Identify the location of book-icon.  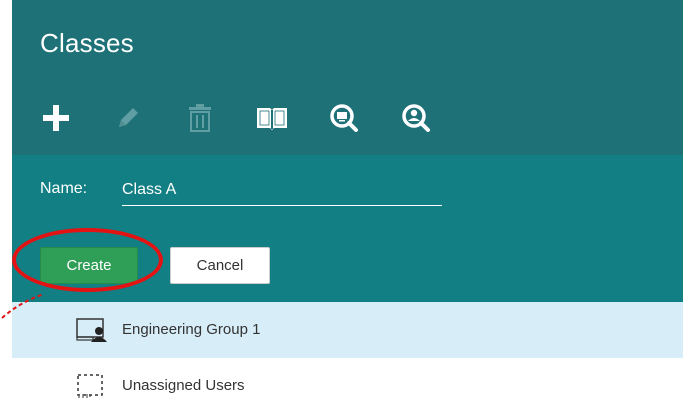
(272, 119).